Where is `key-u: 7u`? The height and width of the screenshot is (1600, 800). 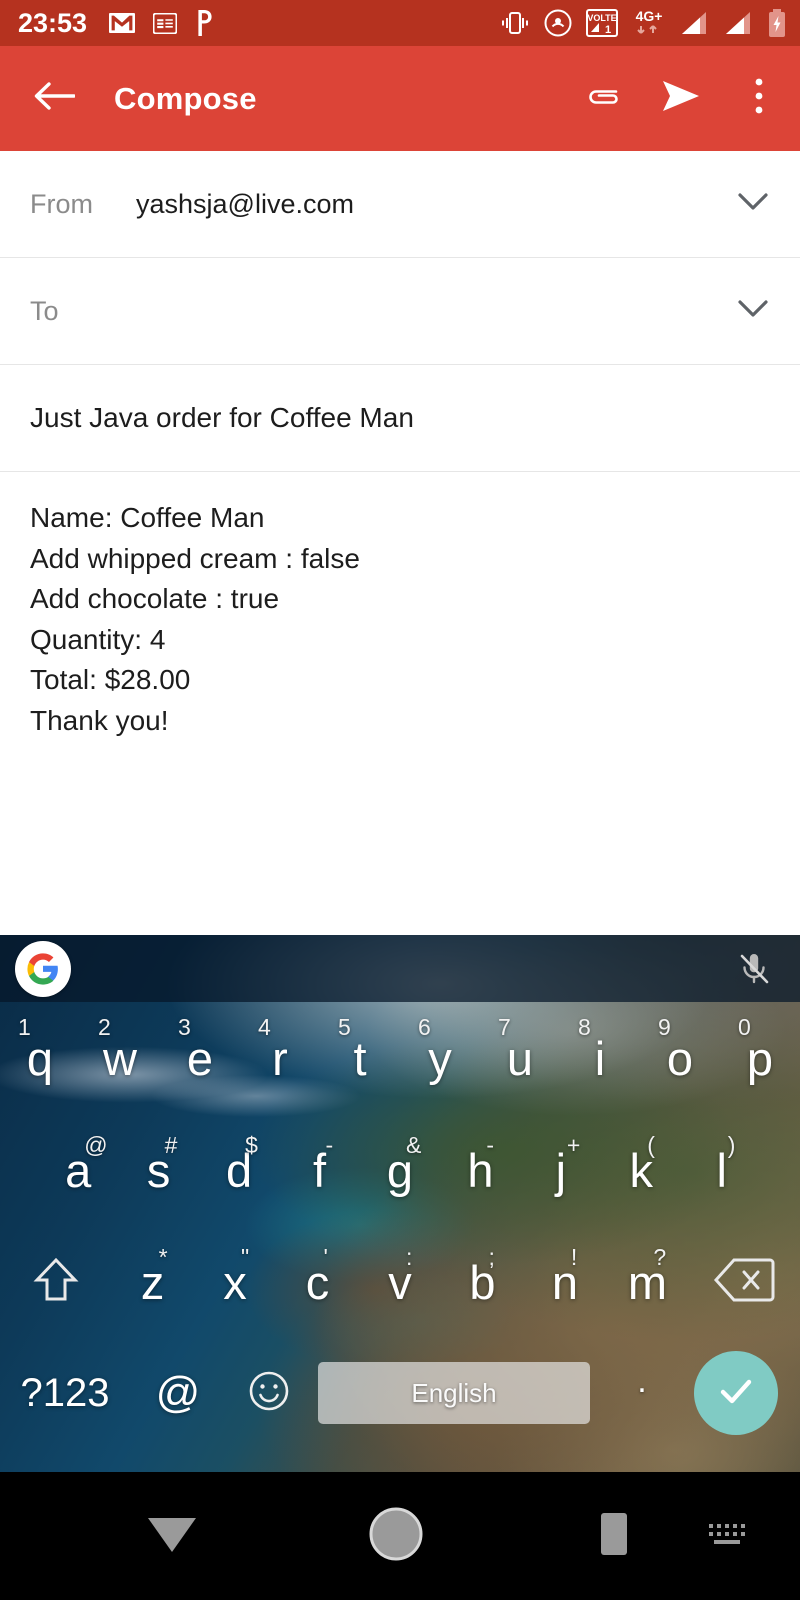
key-u: 7u is located at coordinates (520, 1058).